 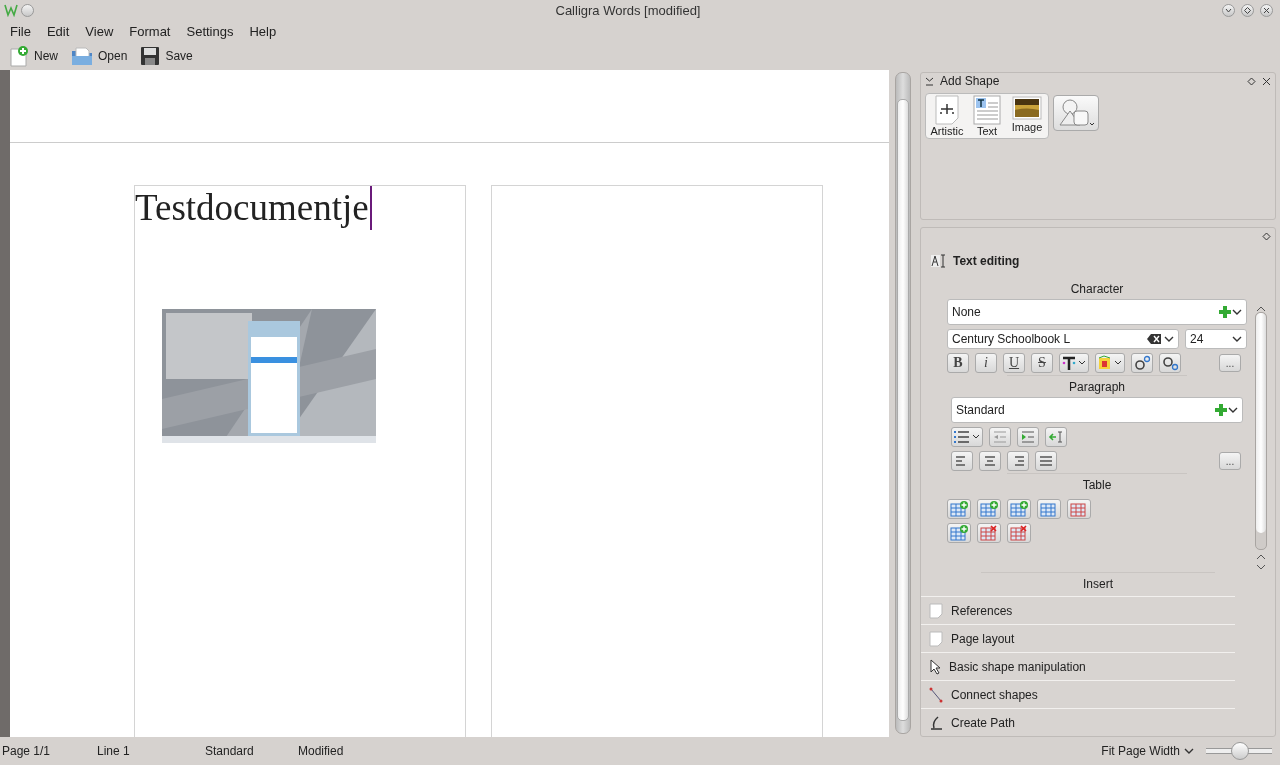 What do you see at coordinates (967, 437) in the screenshot?
I see `list-style-button` at bounding box center [967, 437].